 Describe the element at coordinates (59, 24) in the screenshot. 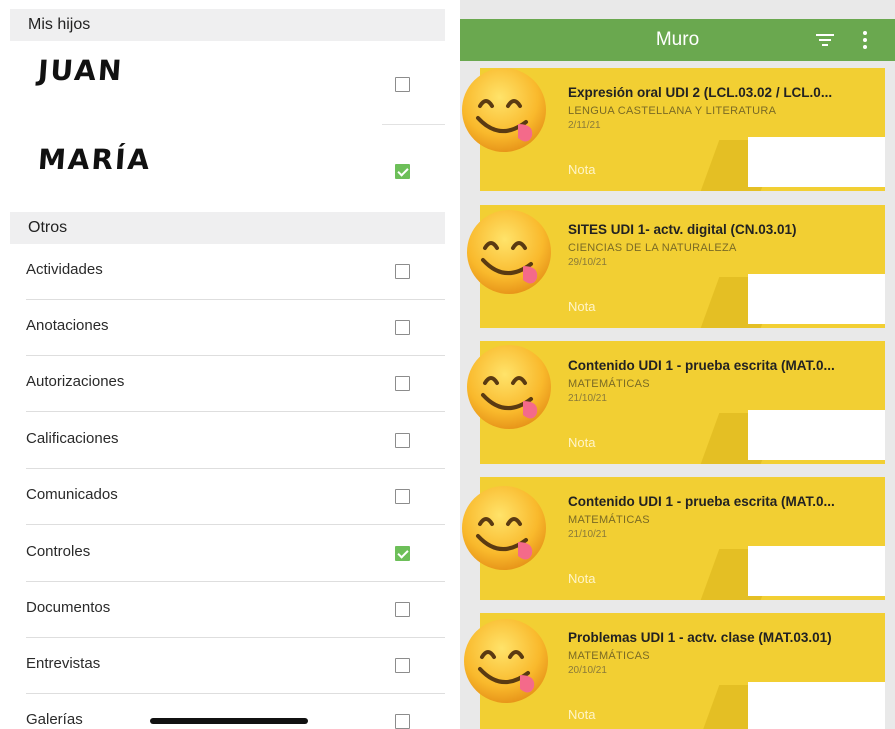

I see `section-header-label: Mis hijos` at that location.